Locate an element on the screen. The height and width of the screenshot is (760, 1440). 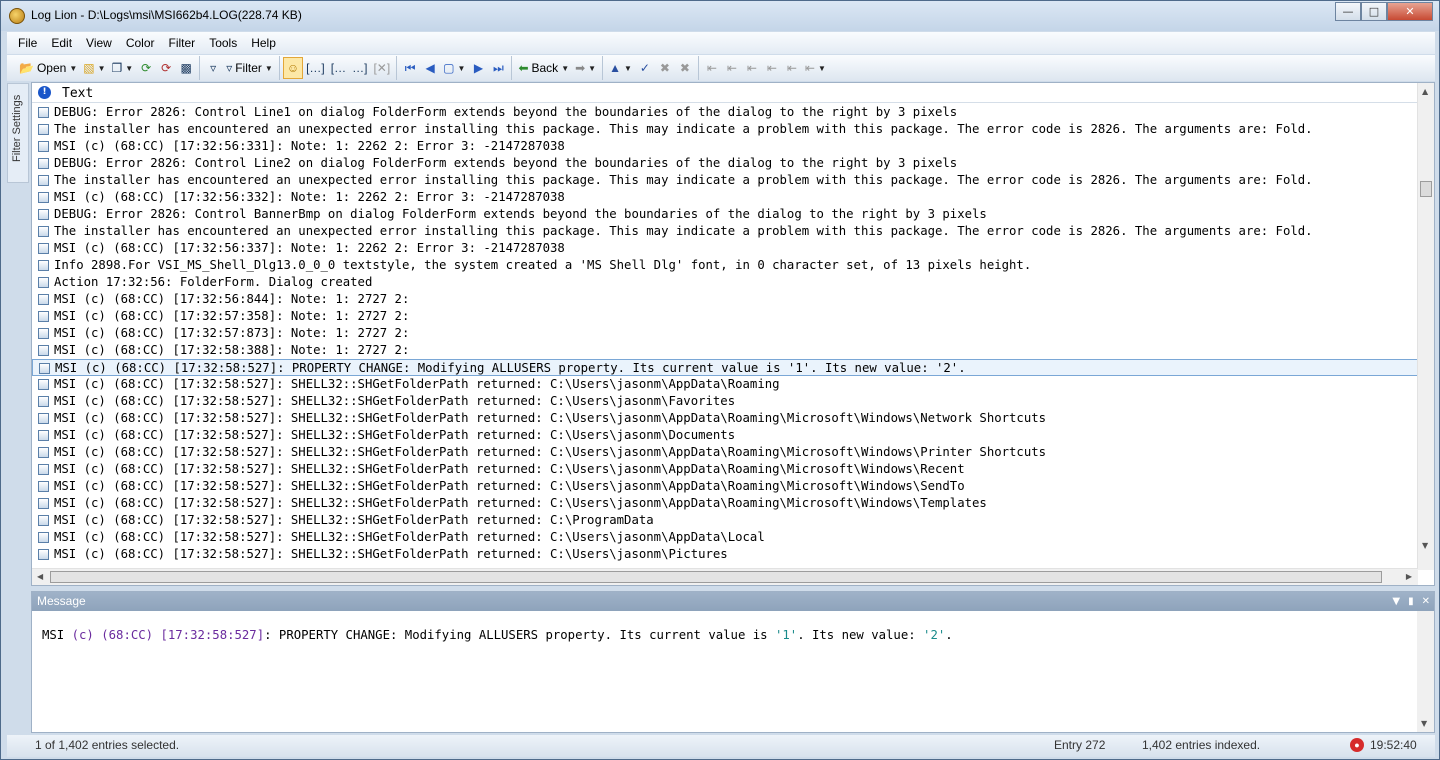
filter-settings-label: Filter Settings is located at coordinates (17, 128).